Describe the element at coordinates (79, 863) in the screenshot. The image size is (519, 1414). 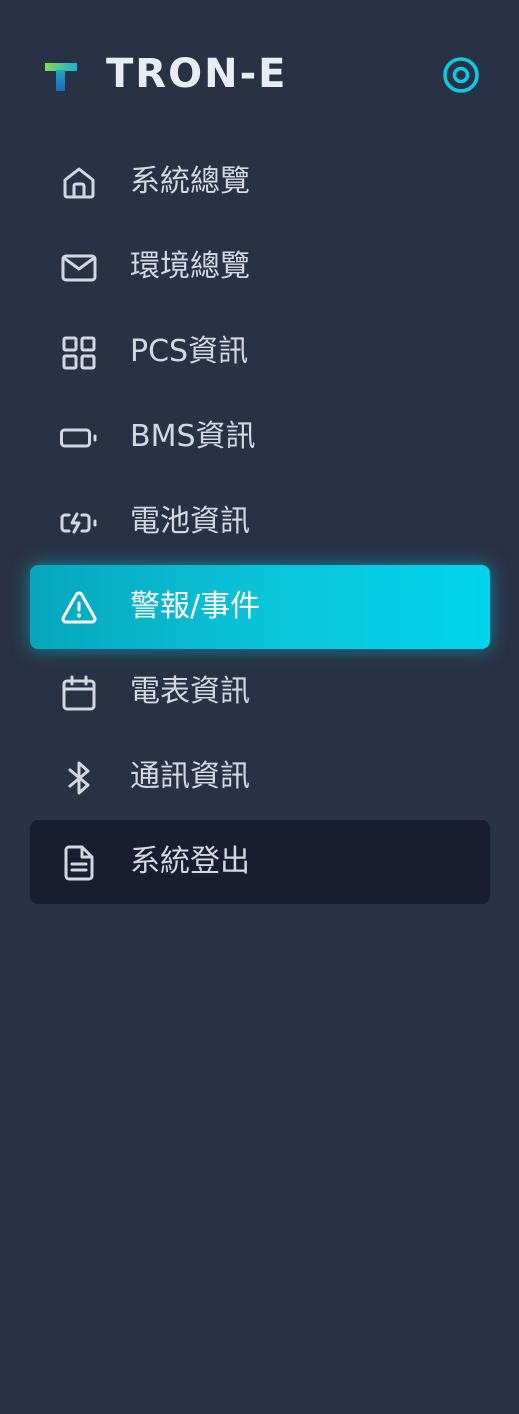
I see `file-text-icon` at that location.